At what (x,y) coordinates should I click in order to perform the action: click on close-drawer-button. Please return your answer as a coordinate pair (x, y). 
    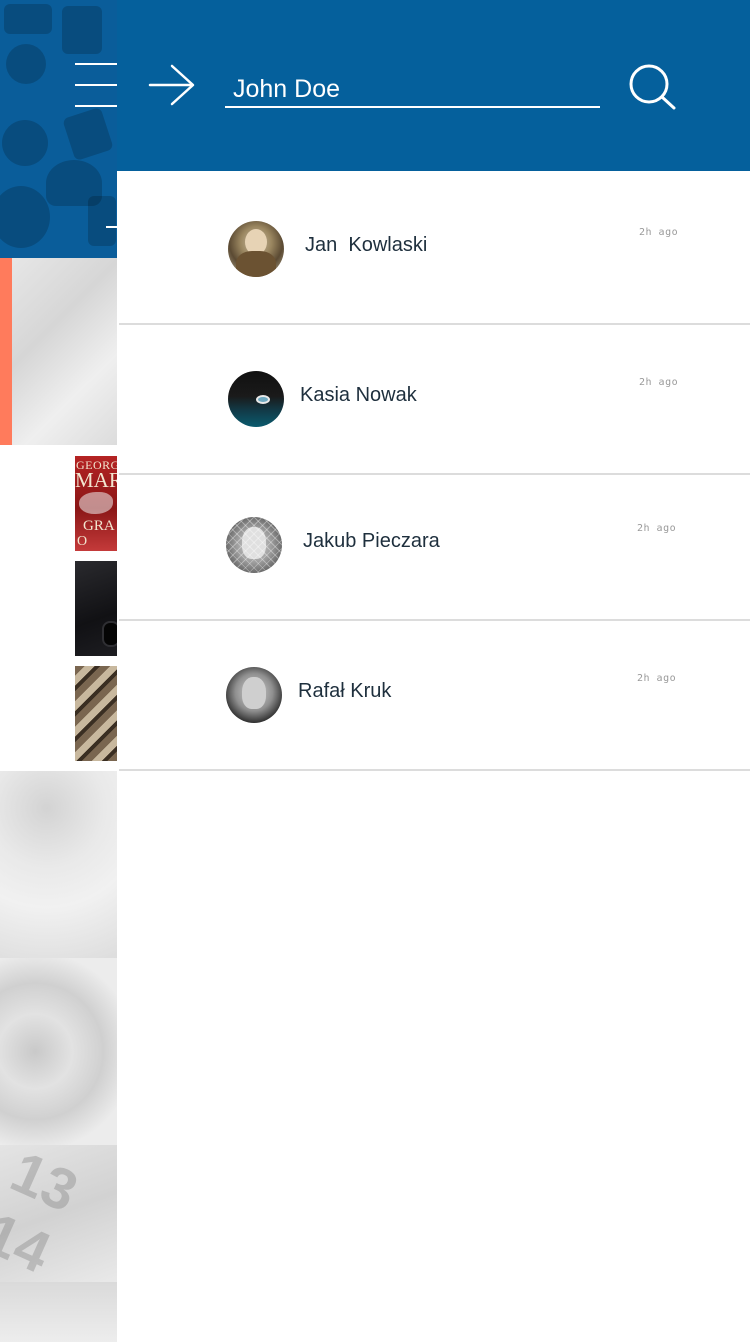
    Looking at the image, I should click on (172, 85).